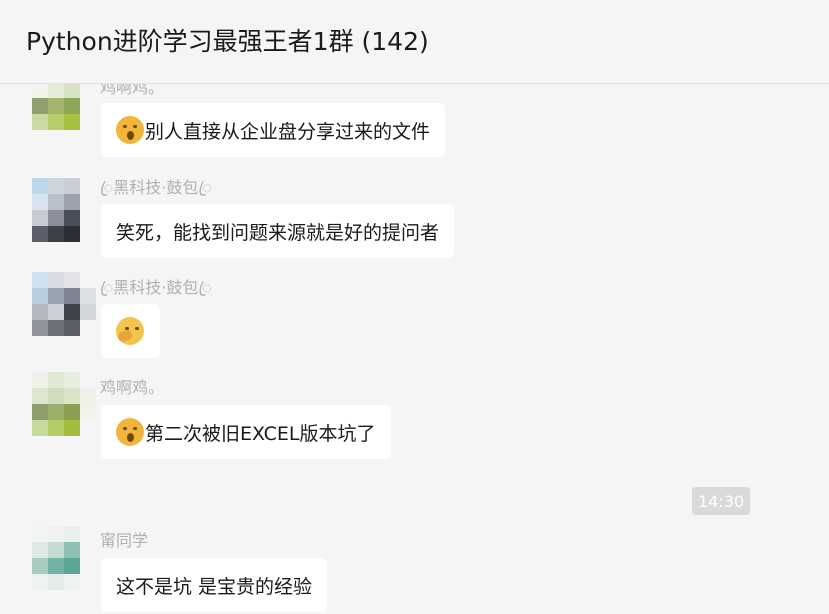 Image resolution: width=829 pixels, height=614 pixels. I want to click on message-bubble, so click(130, 331).